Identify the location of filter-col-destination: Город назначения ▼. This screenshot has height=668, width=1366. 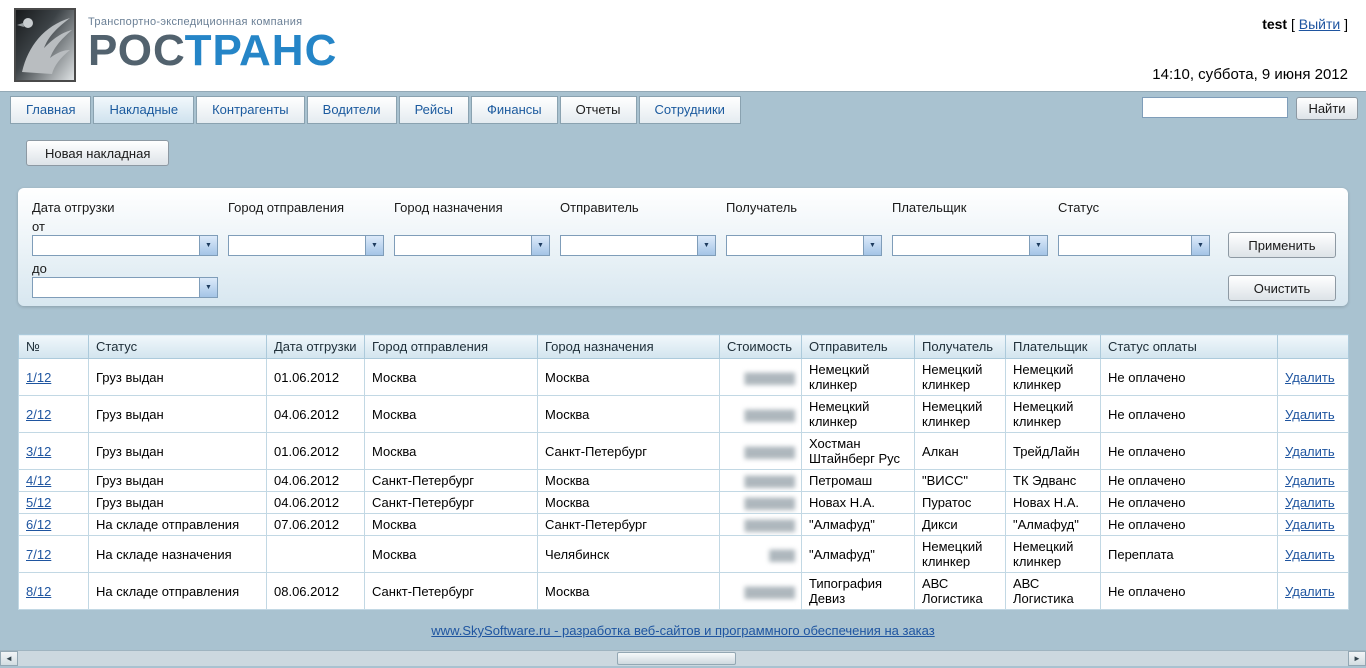
(472, 253).